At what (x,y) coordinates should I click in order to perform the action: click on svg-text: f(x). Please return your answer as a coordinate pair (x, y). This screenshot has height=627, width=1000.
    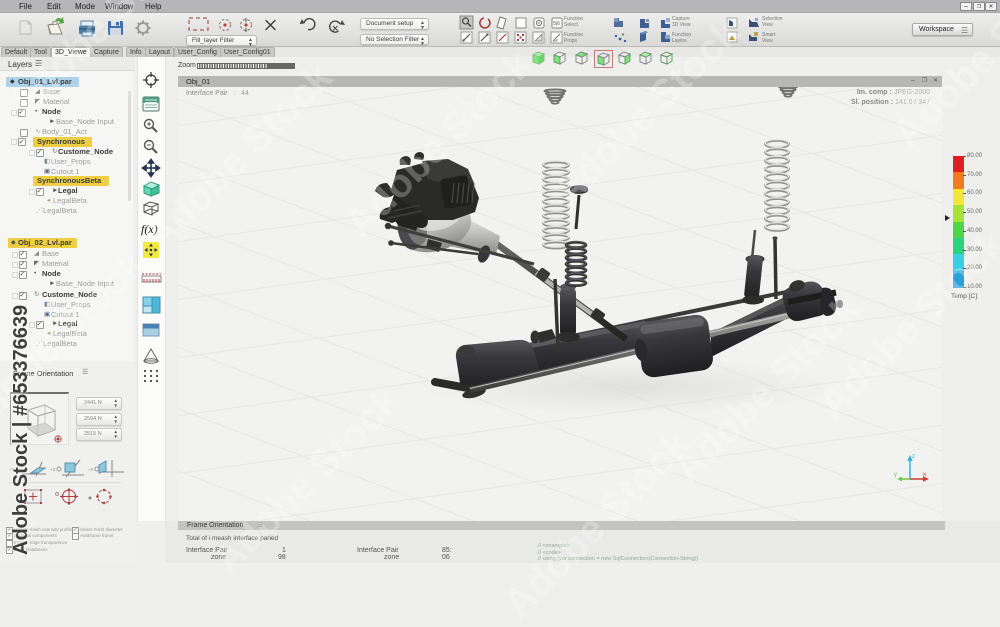
    Looking at the image, I should click on (149, 229).